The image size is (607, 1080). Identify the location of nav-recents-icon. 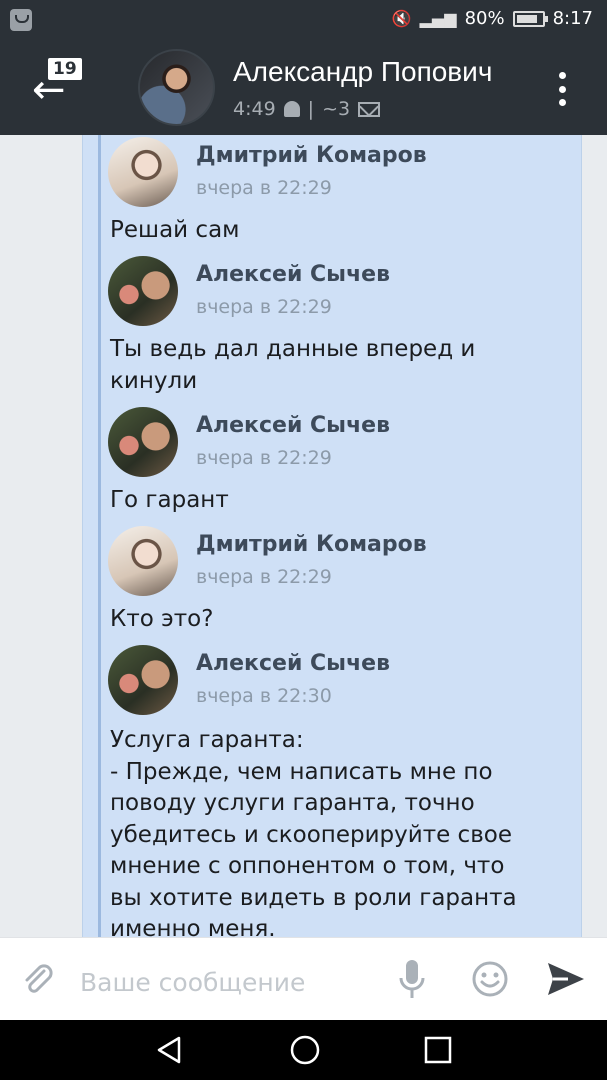
(438, 1050).